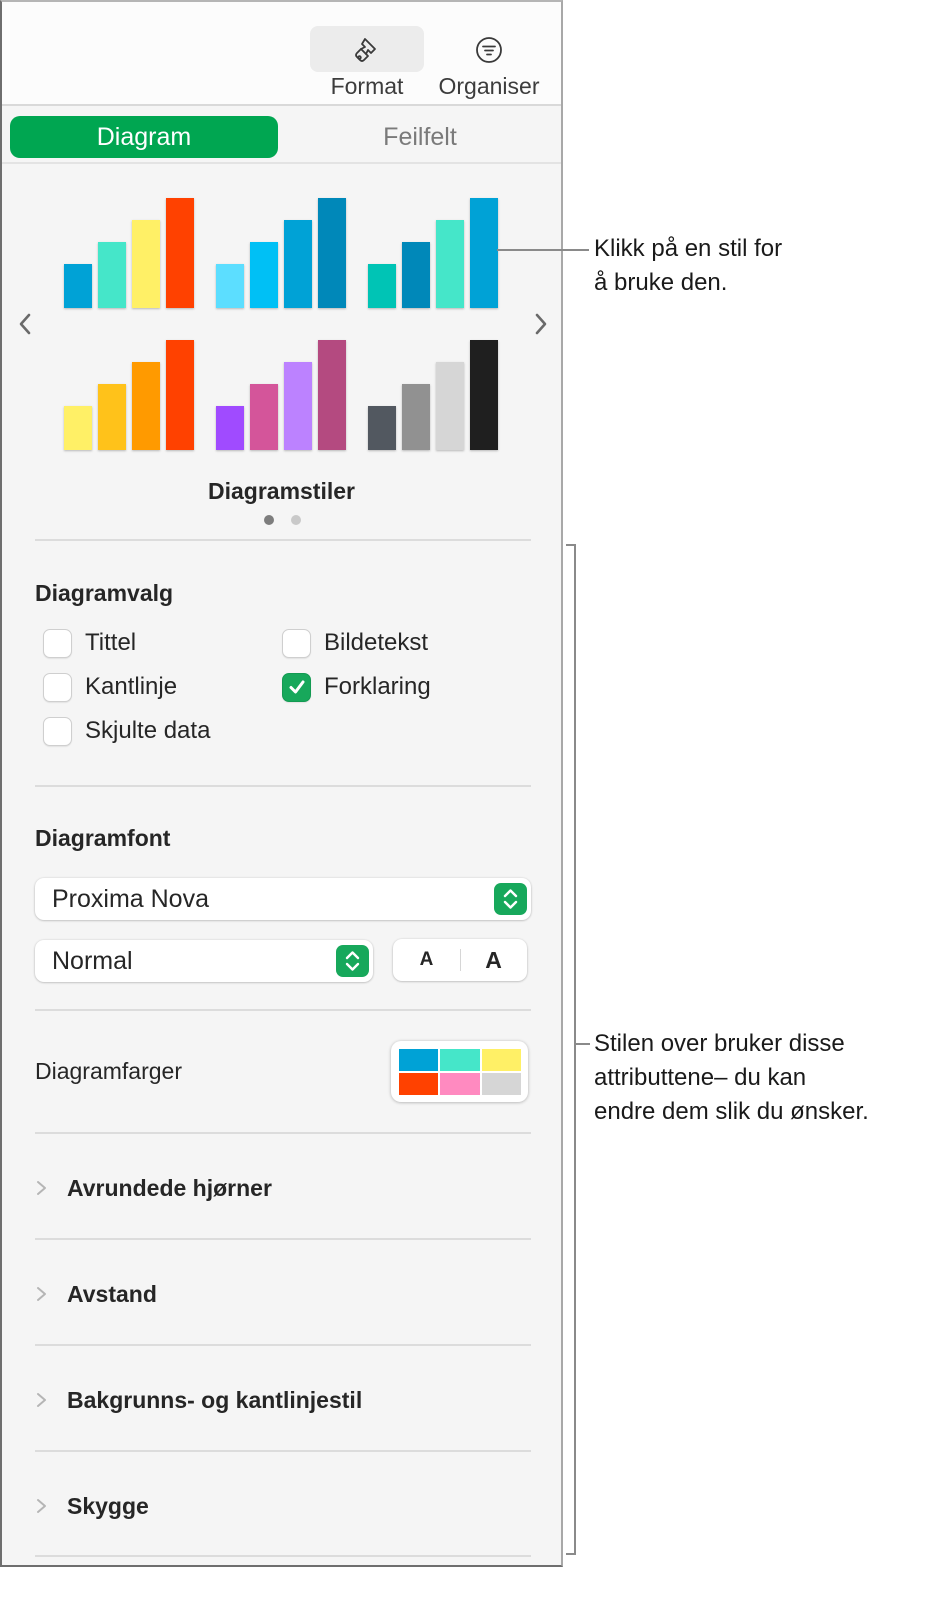 The height and width of the screenshot is (1604, 947). What do you see at coordinates (365, 50) in the screenshot?
I see `paintbrush-icon` at bounding box center [365, 50].